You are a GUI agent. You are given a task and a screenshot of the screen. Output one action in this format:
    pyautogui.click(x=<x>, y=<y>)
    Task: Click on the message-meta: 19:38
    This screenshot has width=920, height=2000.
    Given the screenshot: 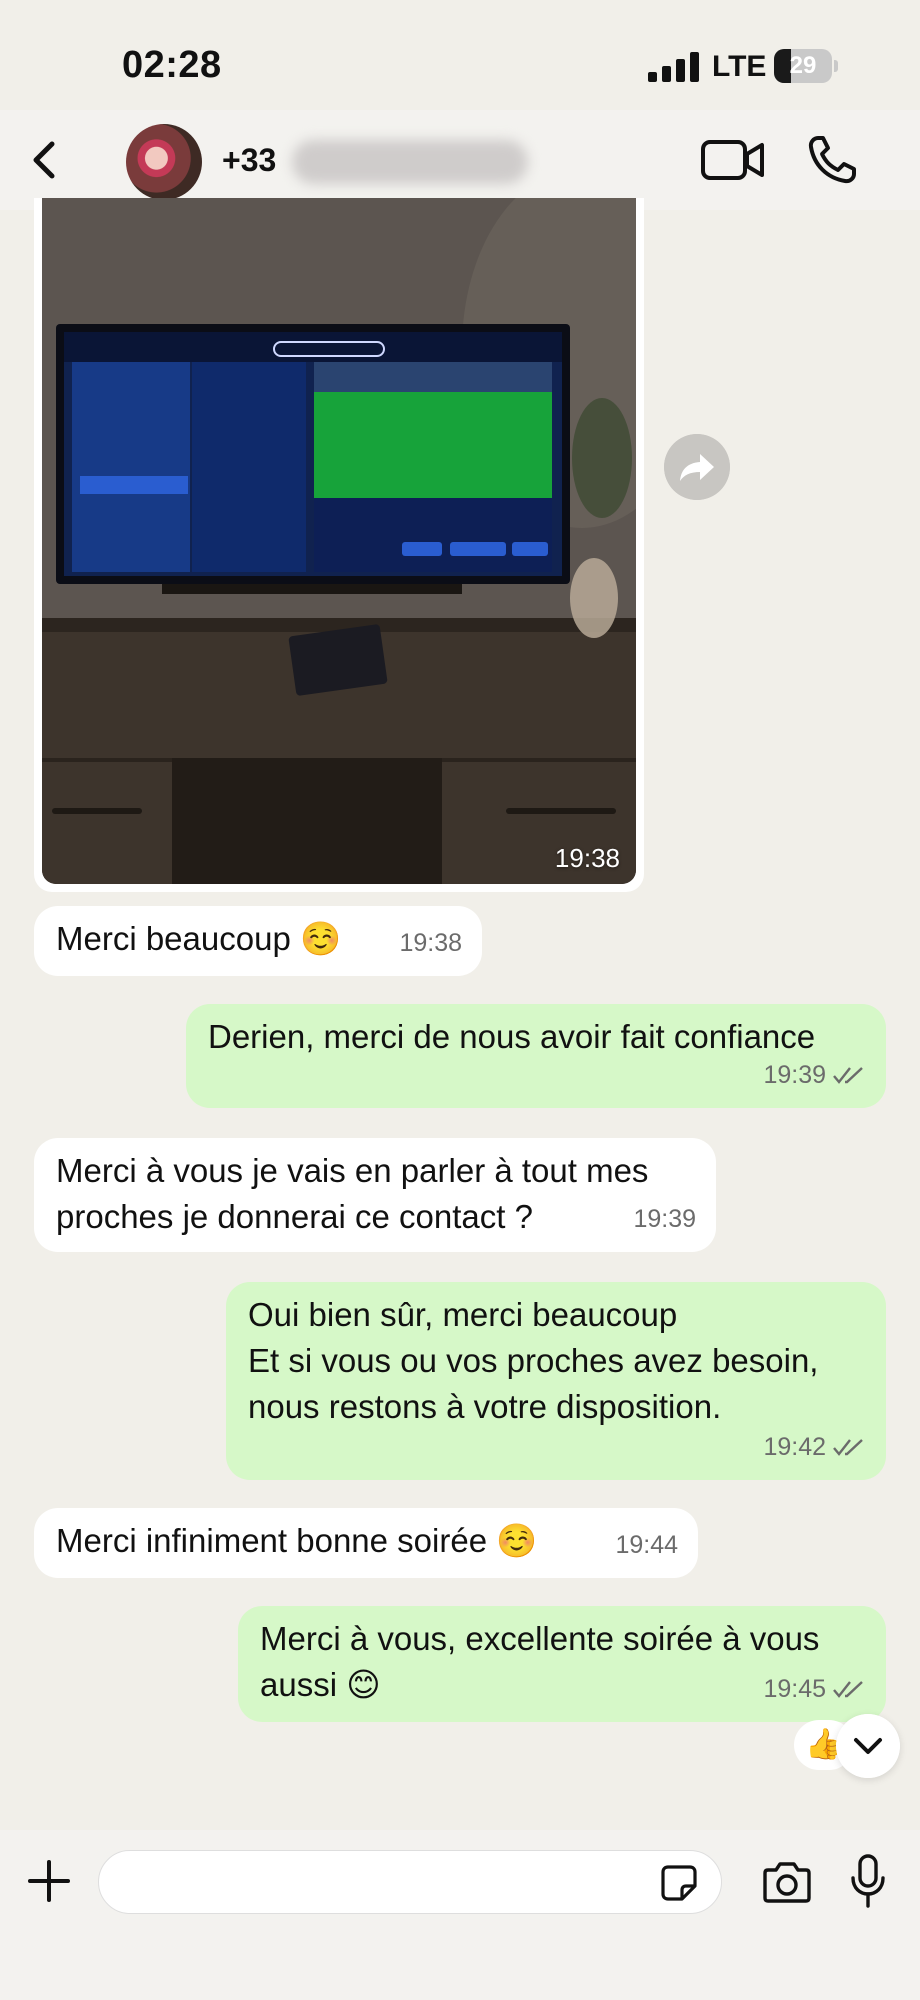 What is the action you would take?
    pyautogui.click(x=430, y=943)
    